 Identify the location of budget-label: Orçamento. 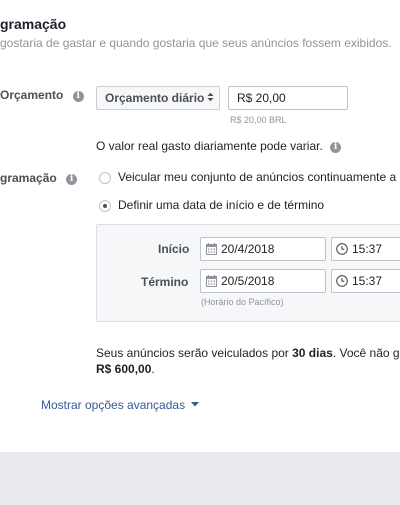
(32, 95).